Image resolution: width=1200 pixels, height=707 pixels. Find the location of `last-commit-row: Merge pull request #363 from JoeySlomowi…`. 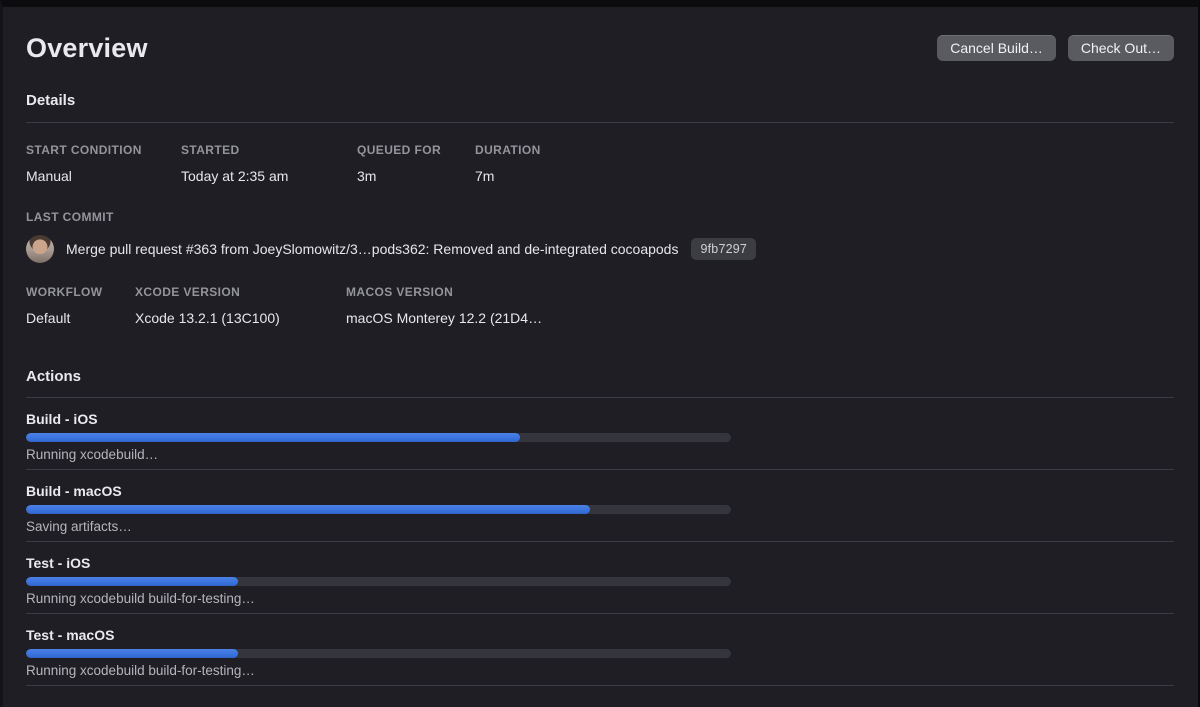

last-commit-row: Merge pull request #363 from JoeySlomowi… is located at coordinates (600, 249).